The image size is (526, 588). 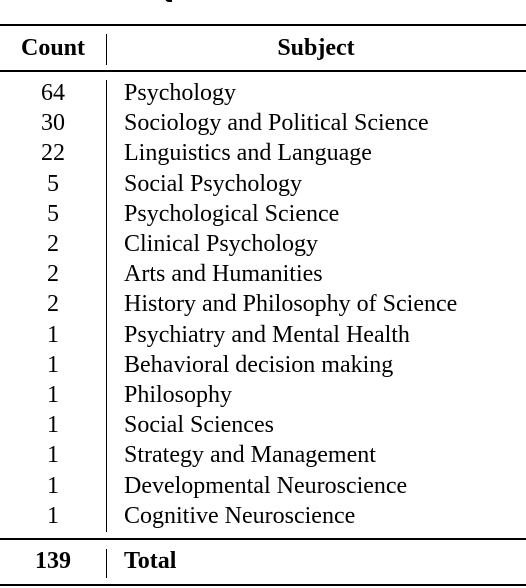 What do you see at coordinates (248, 153) in the screenshot?
I see `row-subject: Linguistics and Language` at bounding box center [248, 153].